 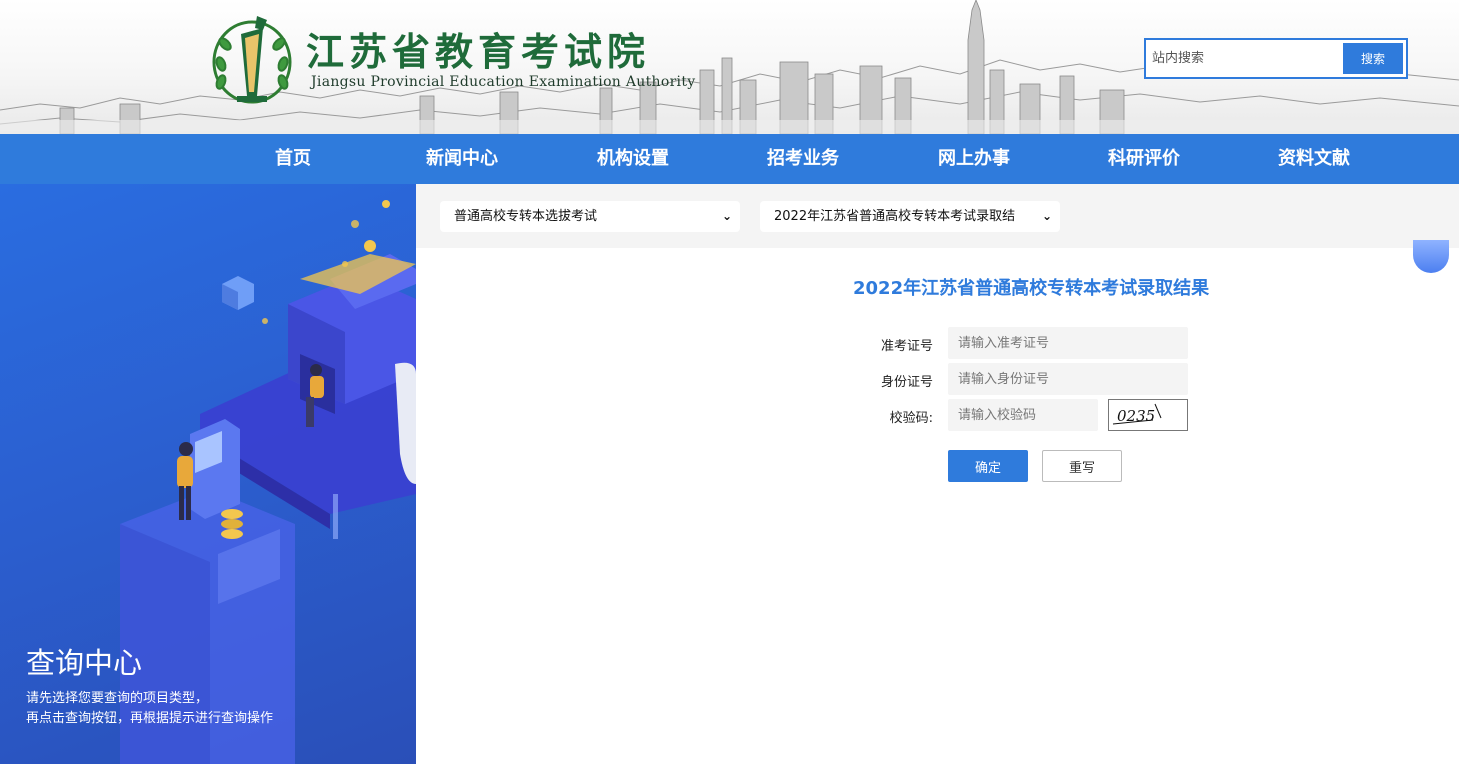 I want to click on nav-item-home: 首页, so click(x=293, y=159).